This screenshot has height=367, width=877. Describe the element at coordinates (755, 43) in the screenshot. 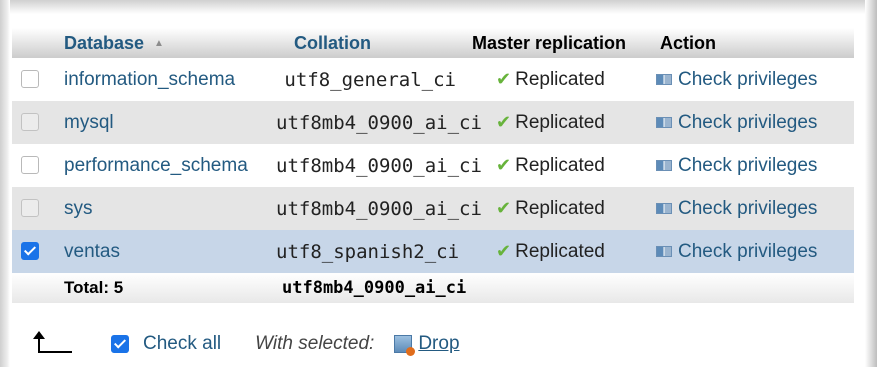

I see `header-action: Action` at that location.